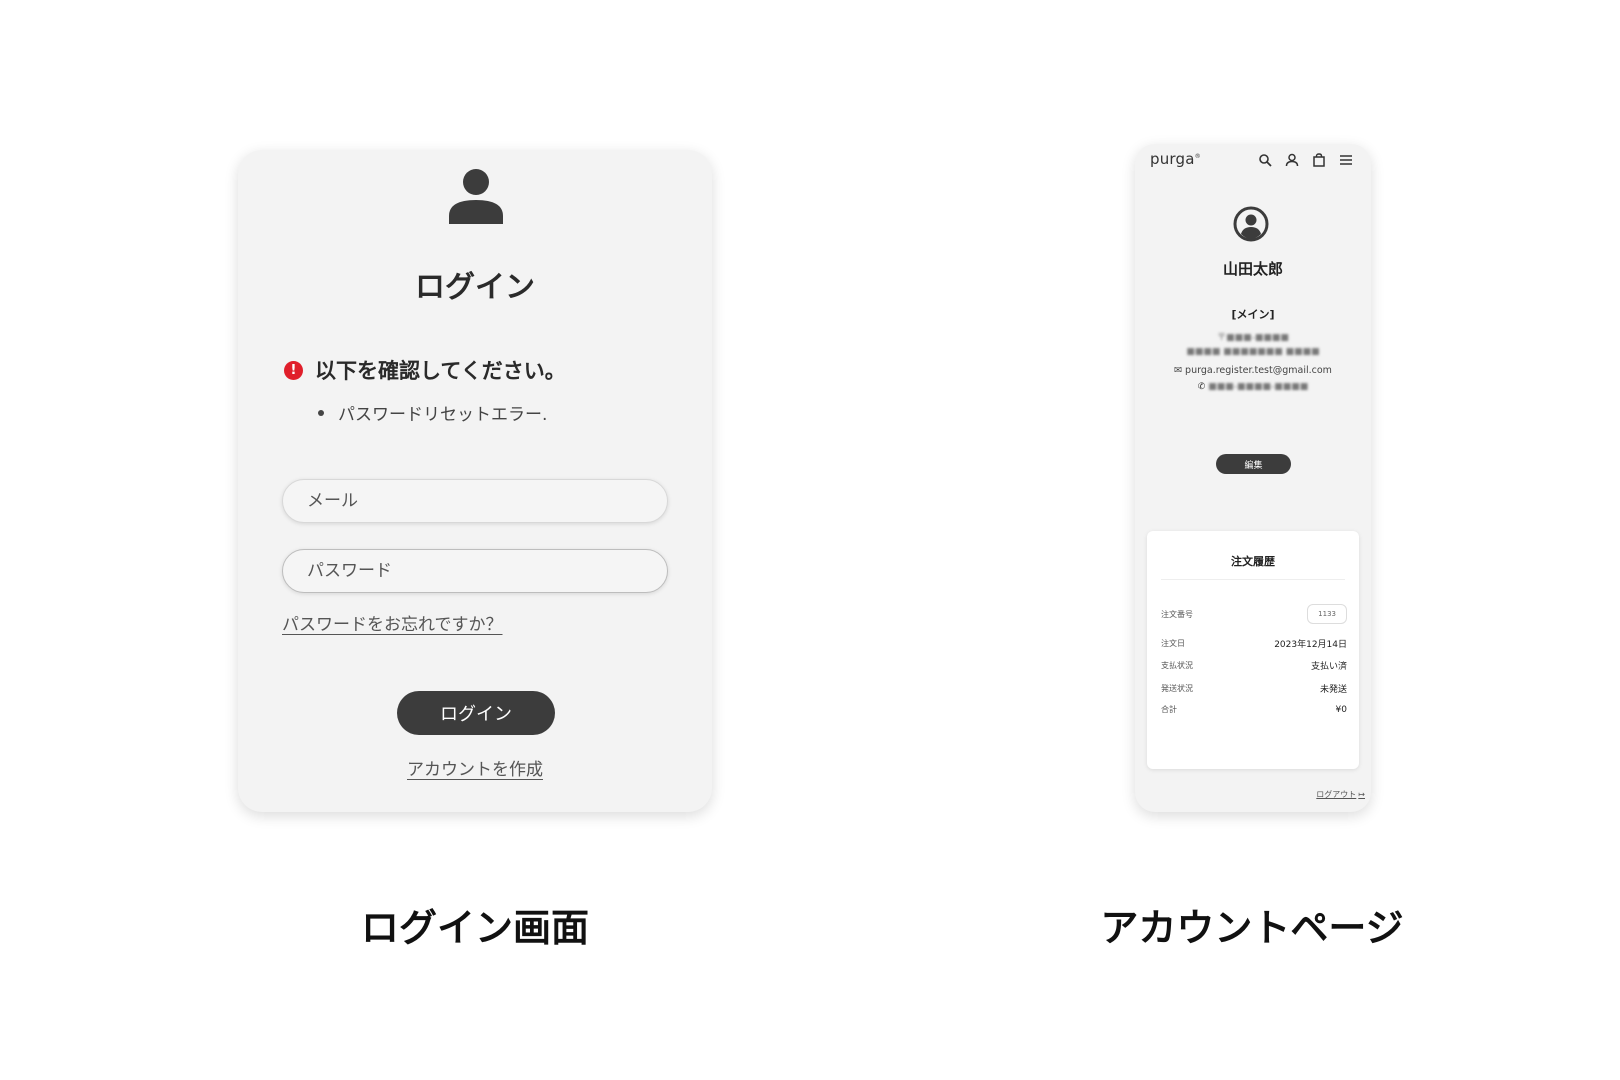 This screenshot has height=1080, width=1620. I want to click on email-input, so click(475, 501).